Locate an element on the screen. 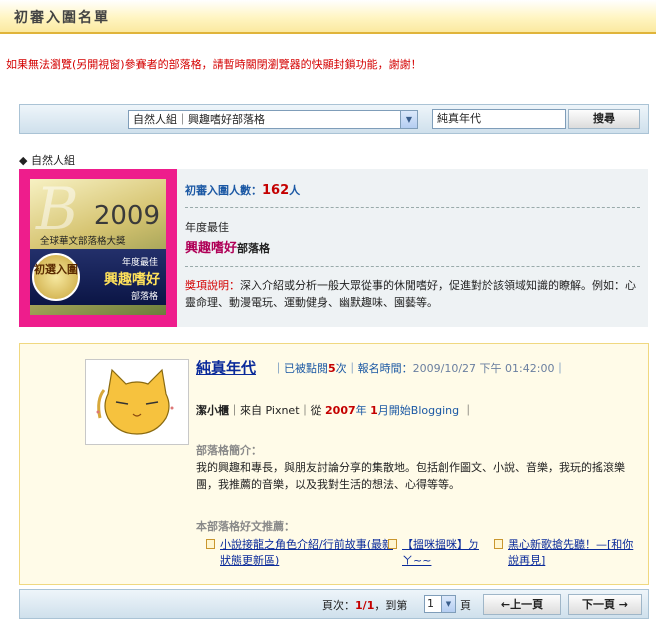  clicks-prefix: ｜已被點閱 is located at coordinates (300, 368).